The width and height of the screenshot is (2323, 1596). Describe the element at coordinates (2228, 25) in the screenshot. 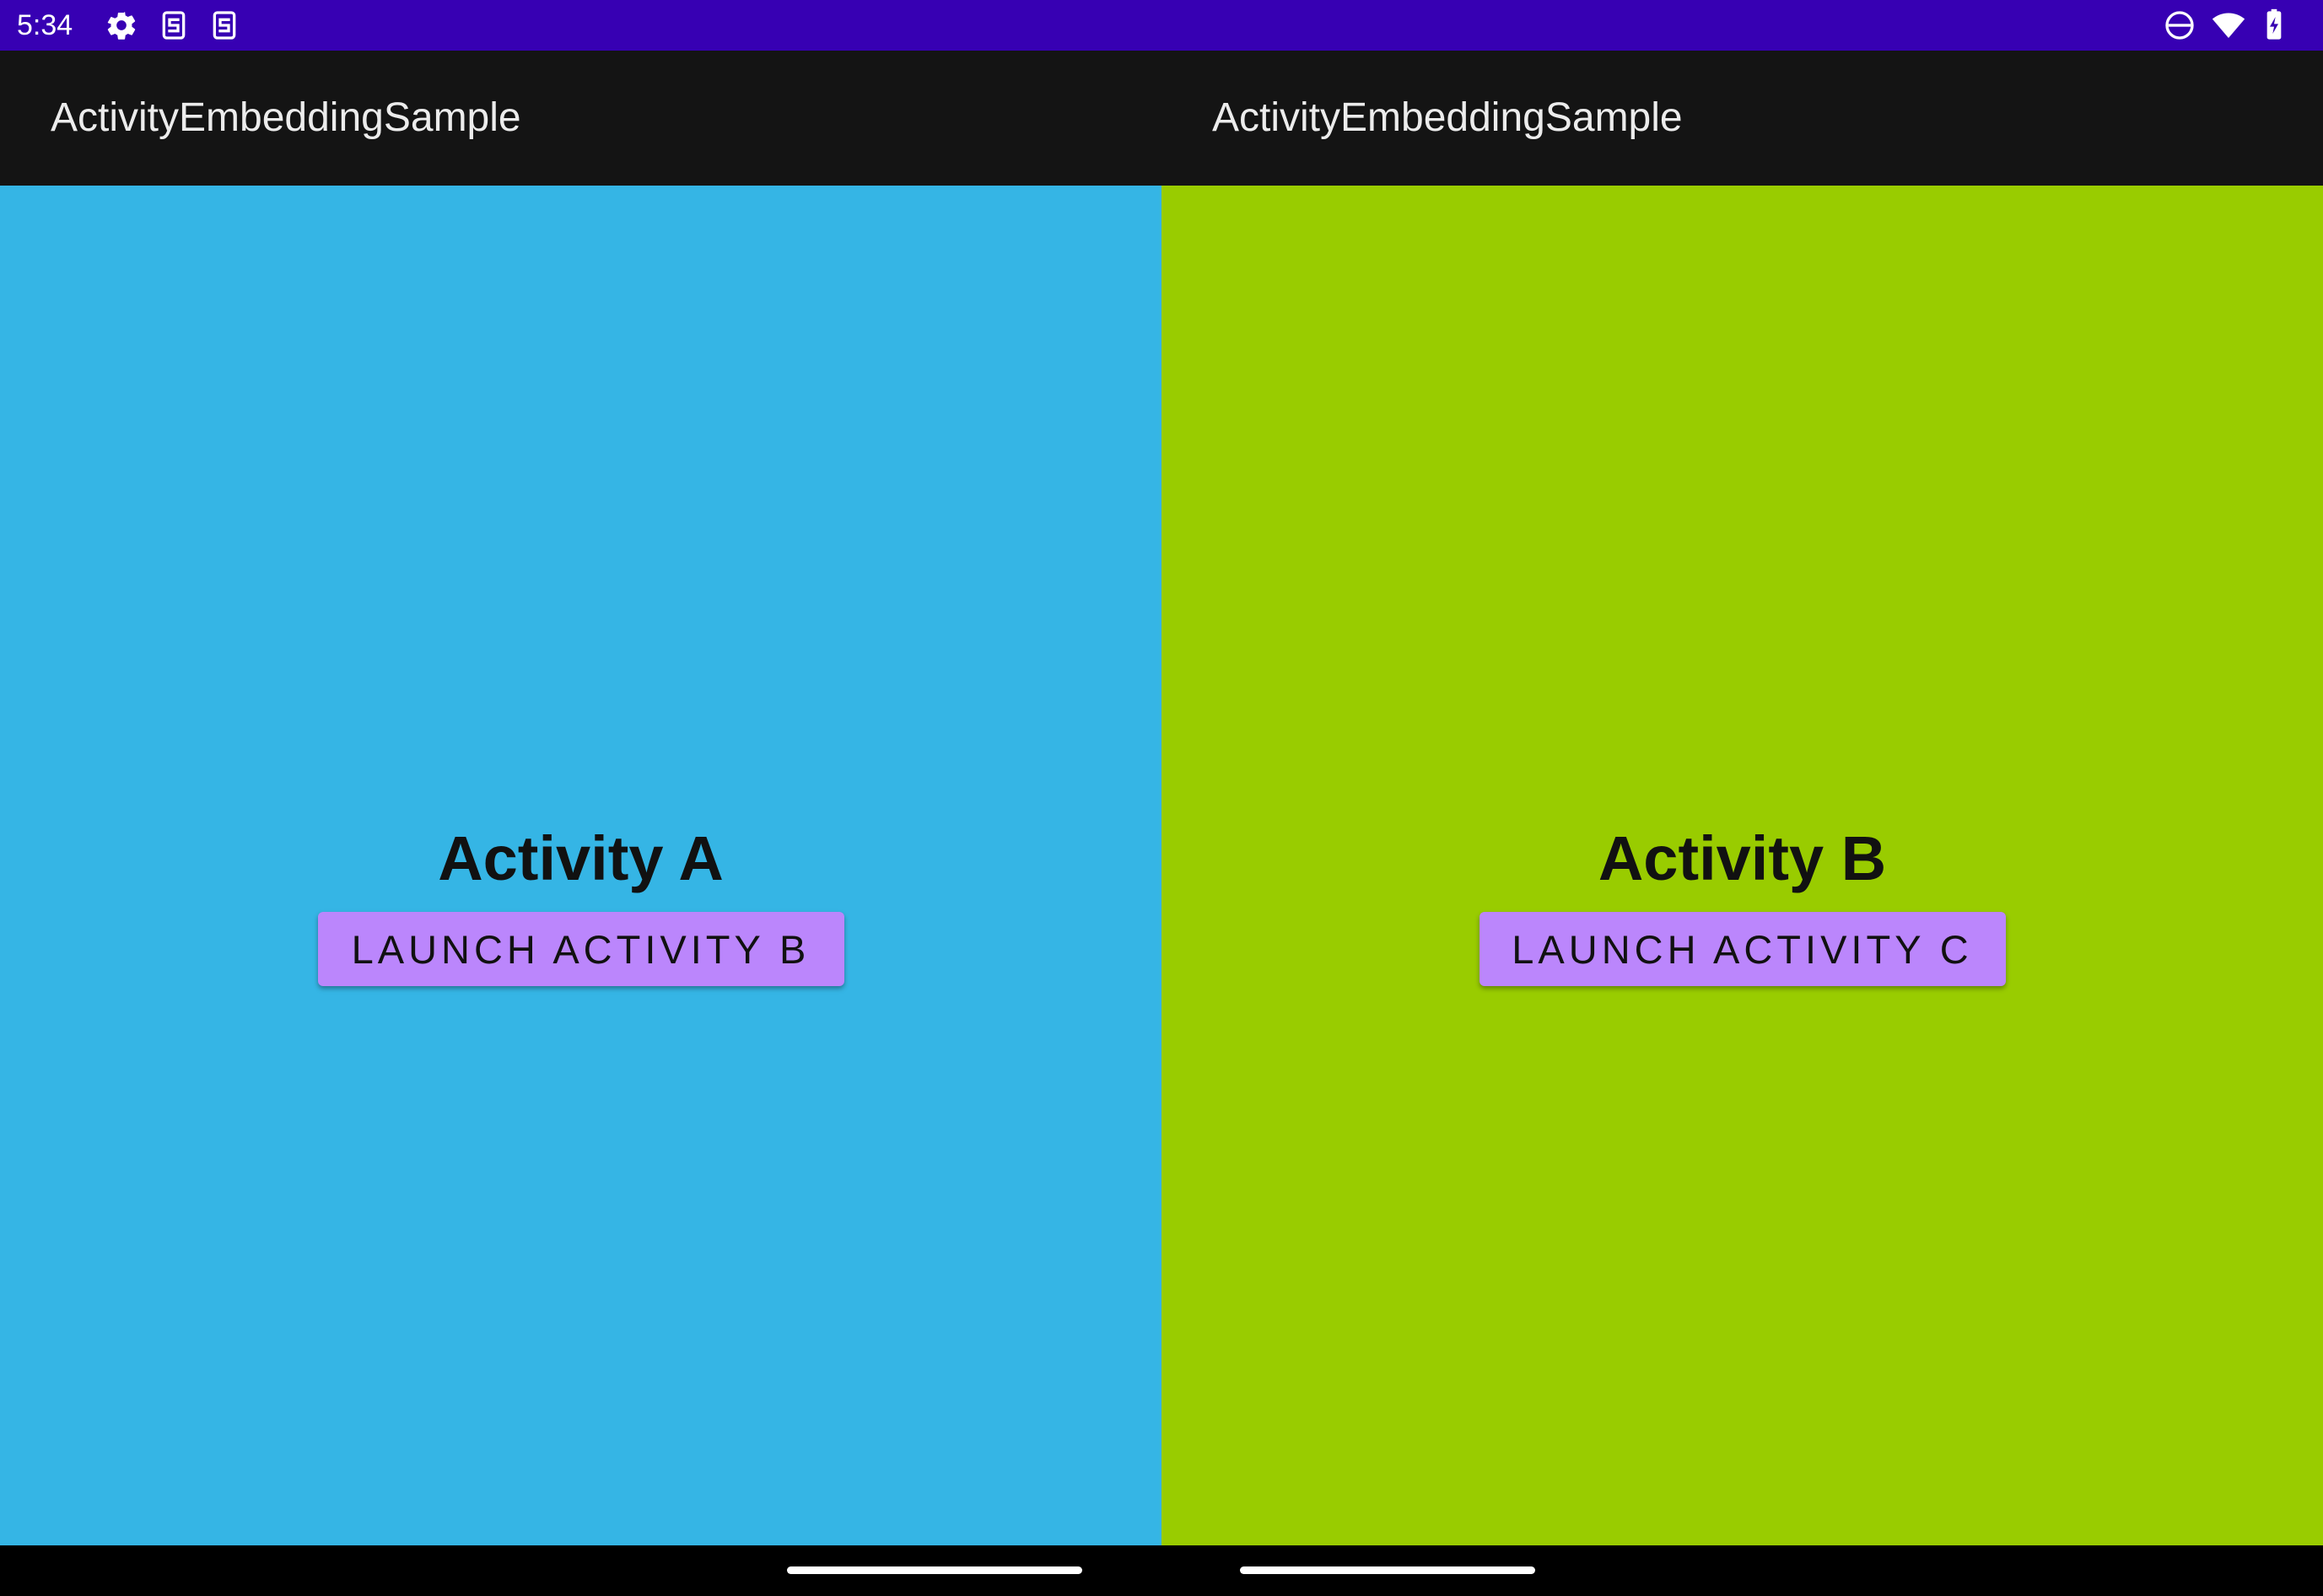

I see `wifi-icon` at that location.